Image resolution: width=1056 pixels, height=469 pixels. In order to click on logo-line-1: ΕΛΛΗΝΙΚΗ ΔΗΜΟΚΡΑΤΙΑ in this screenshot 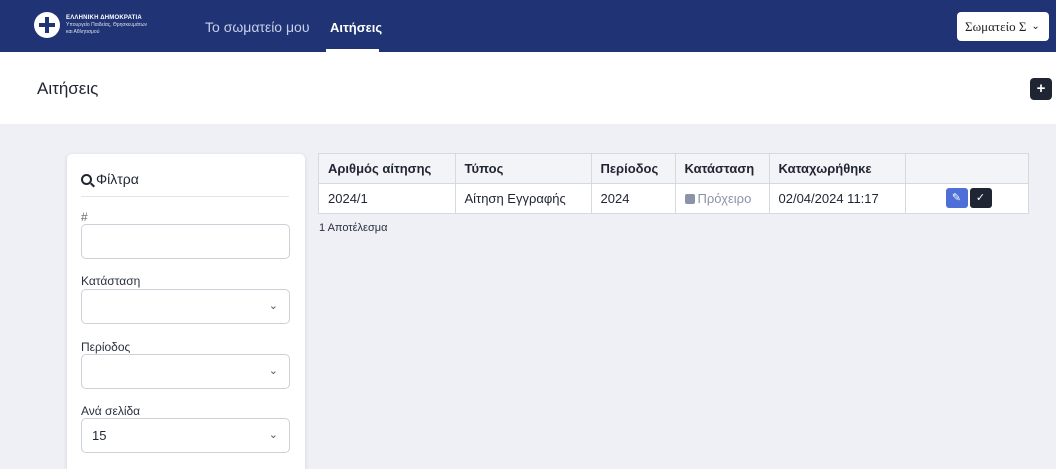, I will do `click(104, 17)`.